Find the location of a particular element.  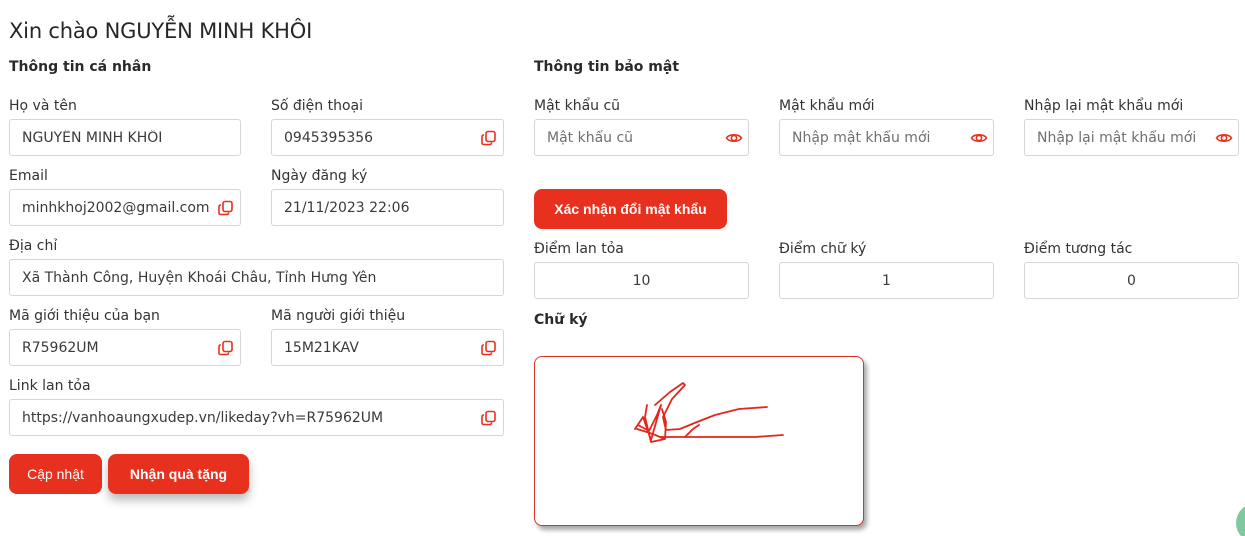

new-password-field: Nhập mật khẩu mới is located at coordinates (886, 137).